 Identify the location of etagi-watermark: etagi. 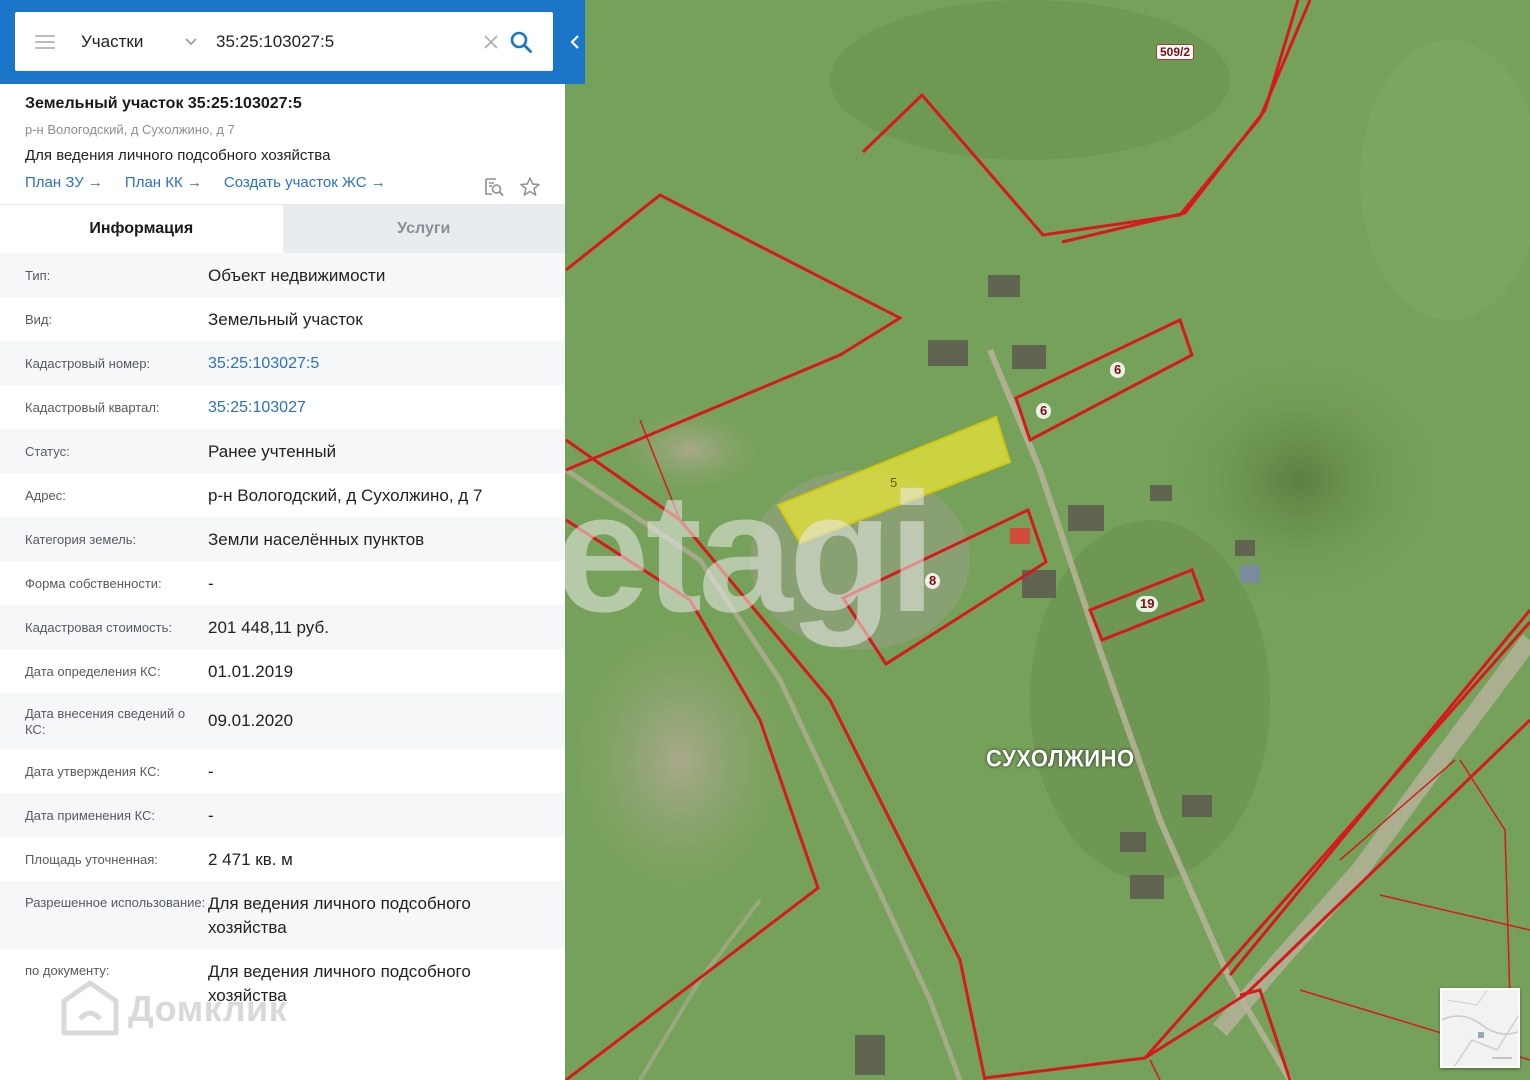
(745, 553).